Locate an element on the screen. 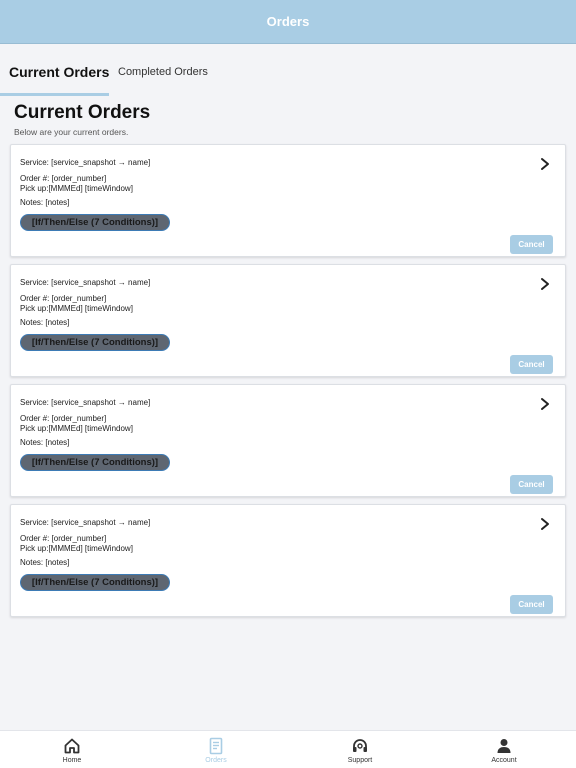 Image resolution: width=576 pixels, height=768 pixels. tab-completed-orders: Completed Orders is located at coordinates (163, 72).